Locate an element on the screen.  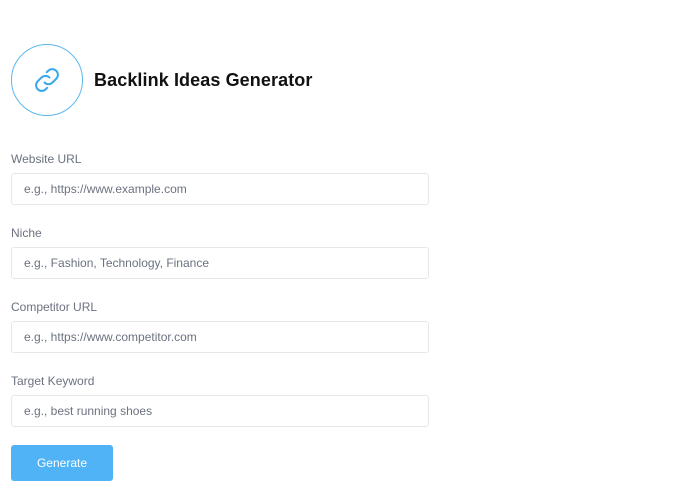
logo is located at coordinates (47, 80).